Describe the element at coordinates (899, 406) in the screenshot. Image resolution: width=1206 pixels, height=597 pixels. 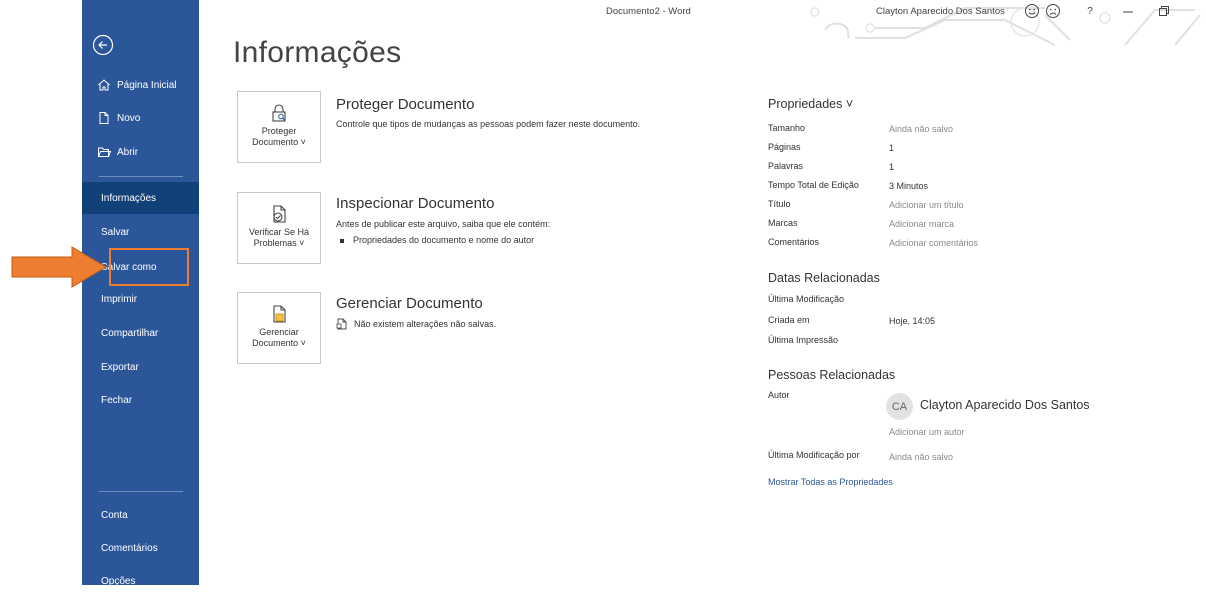
I see `avatar: CA` at that location.